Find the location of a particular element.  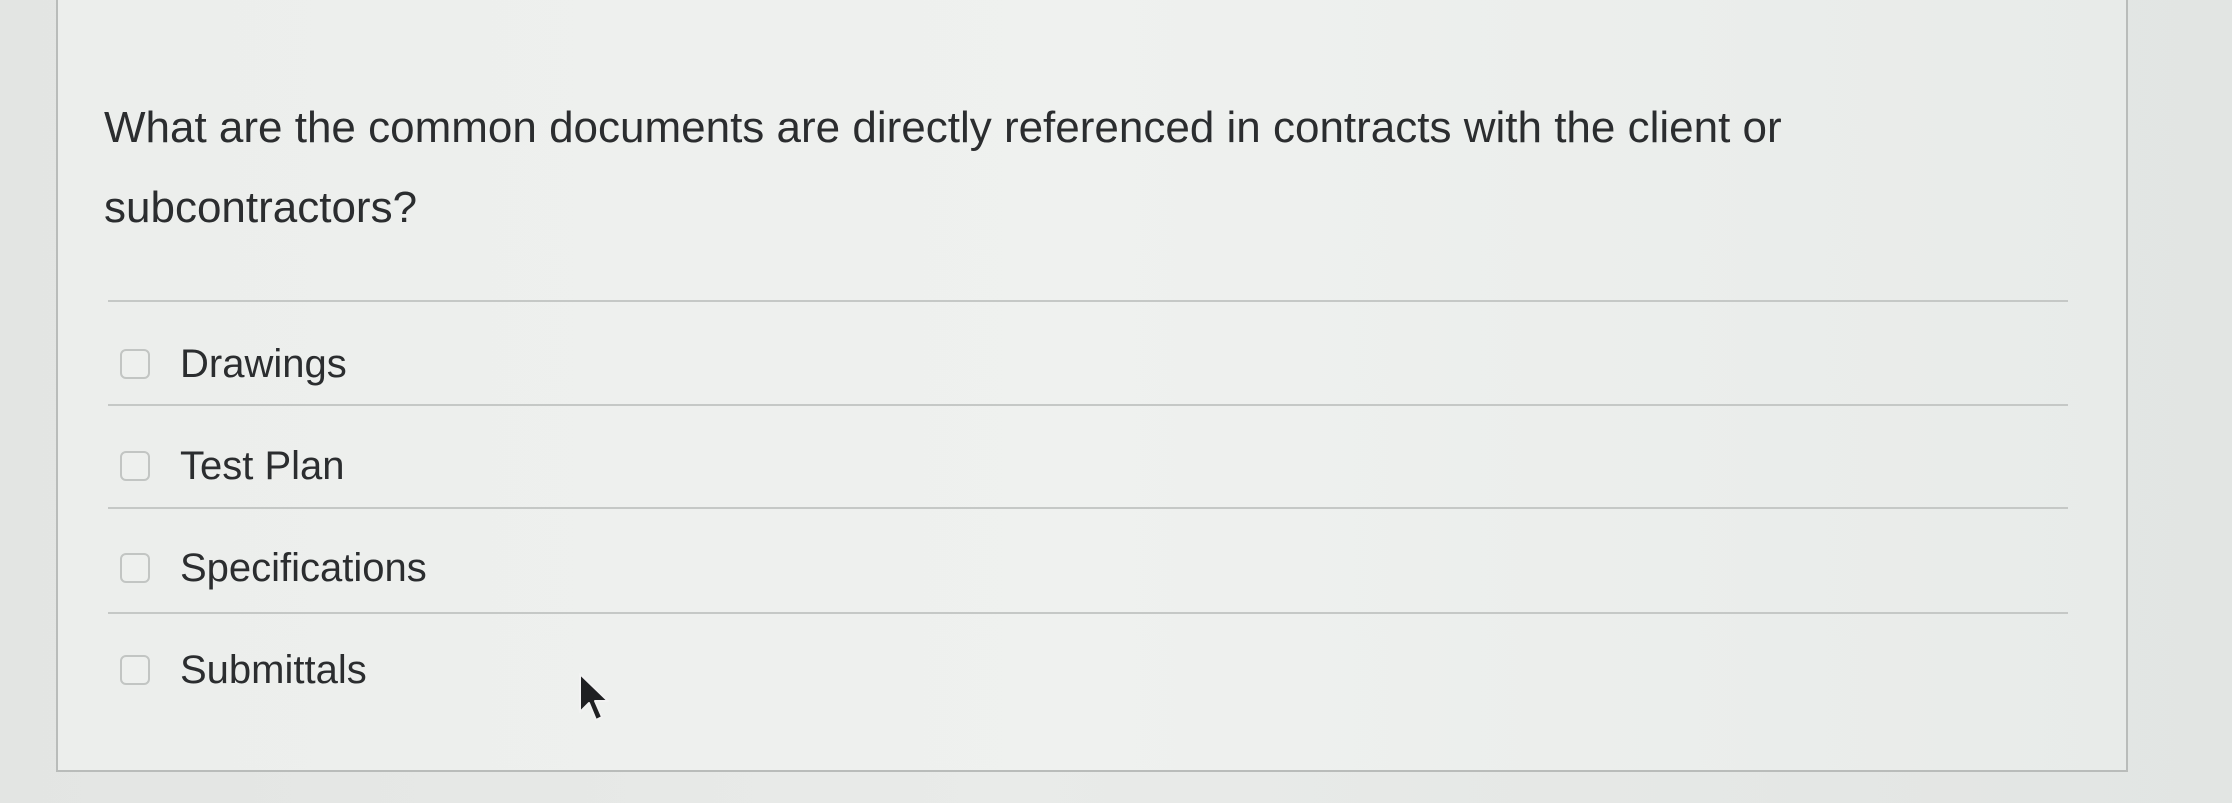

option-submittals: Submittals is located at coordinates (243, 670).